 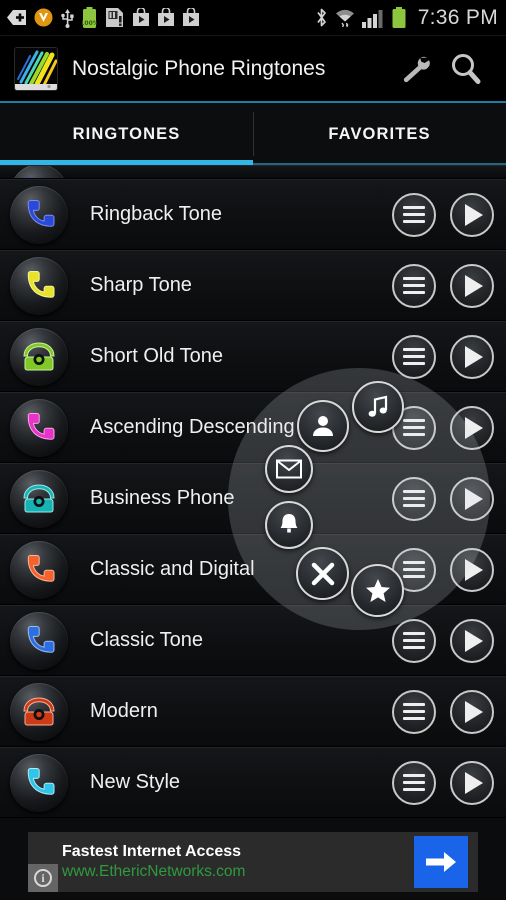 I want to click on settings-button, so click(x=414, y=69).